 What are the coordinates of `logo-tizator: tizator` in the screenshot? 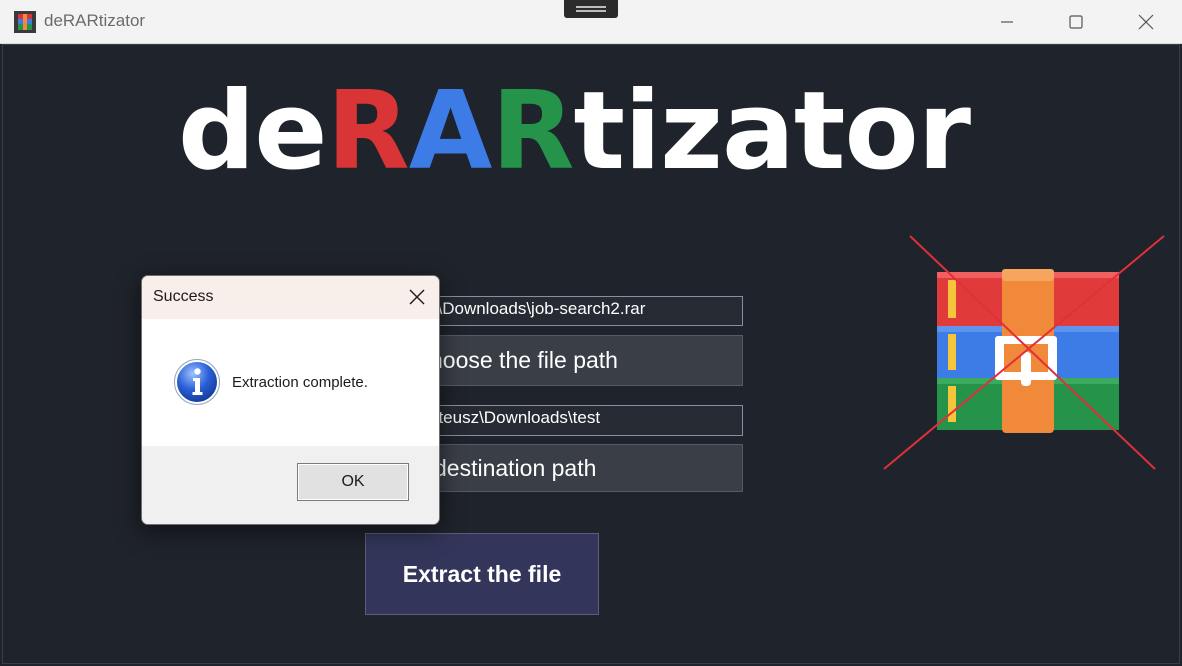 It's located at (772, 131).